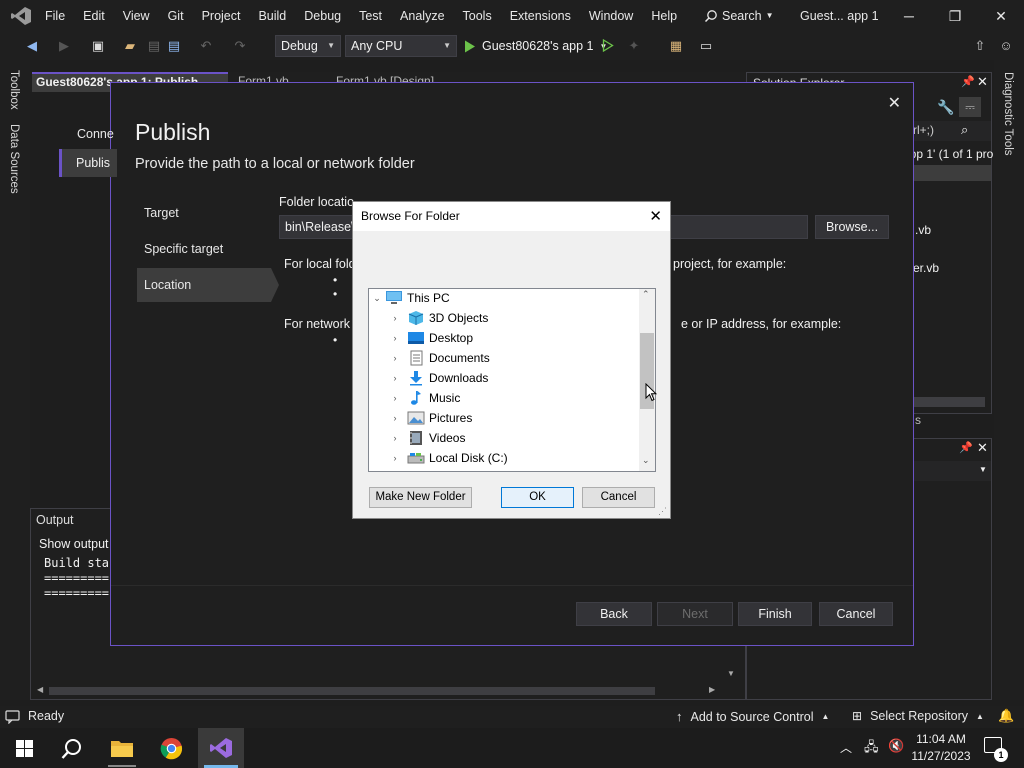 The image size is (1024, 768). I want to click on tree-node-documents: › Documents, so click(439, 358).